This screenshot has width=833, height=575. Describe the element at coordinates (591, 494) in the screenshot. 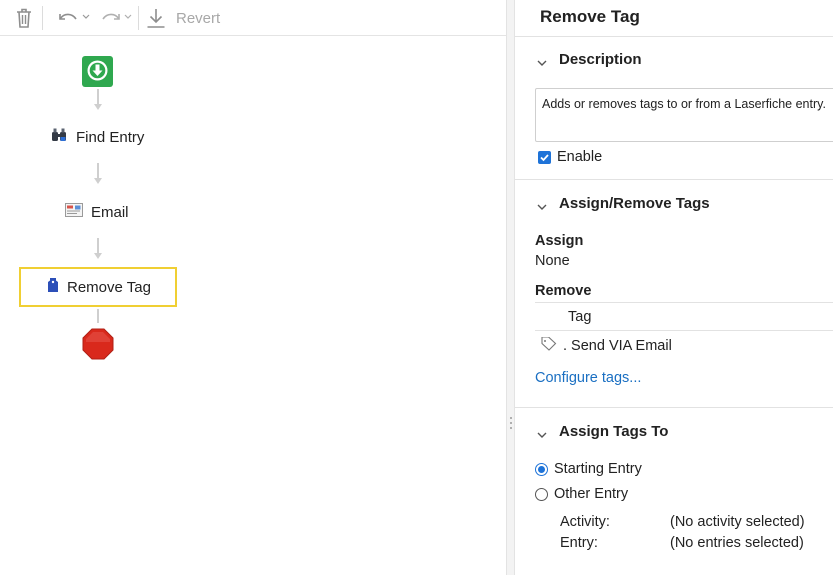

I see `radio-label: Other Entry` at that location.